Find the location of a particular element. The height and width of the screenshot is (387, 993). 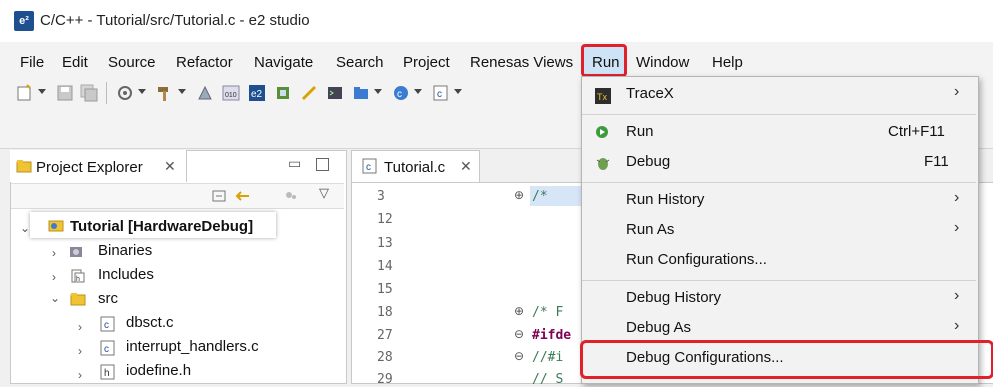

svg-text: h is located at coordinates (107, 373).